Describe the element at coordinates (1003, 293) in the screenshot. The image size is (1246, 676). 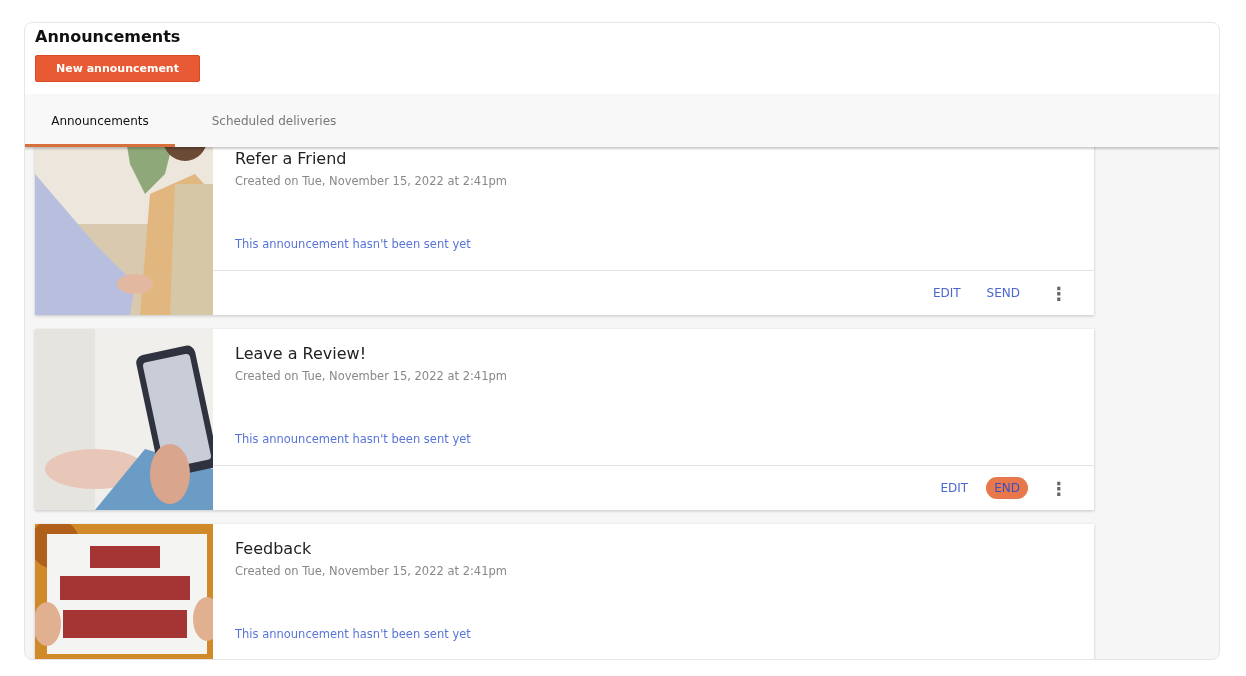
I see `action-button: SEND` at that location.